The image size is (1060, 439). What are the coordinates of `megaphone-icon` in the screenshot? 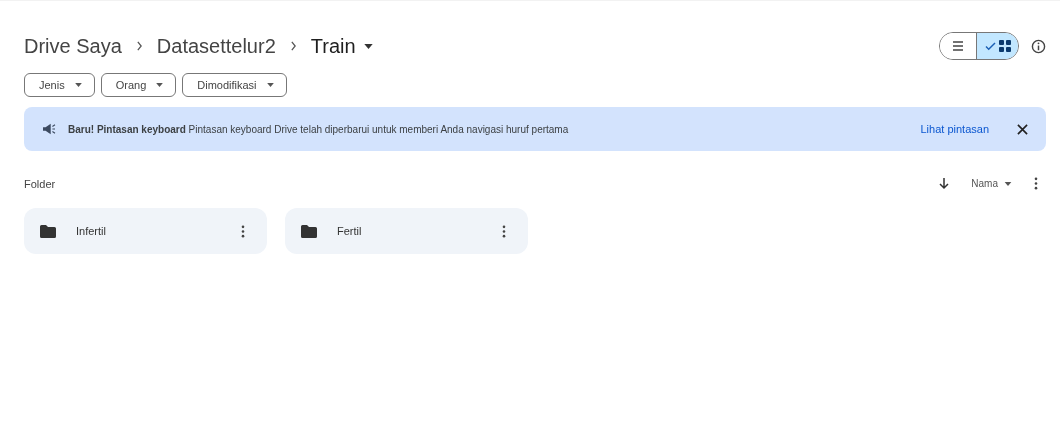 It's located at (49, 129).